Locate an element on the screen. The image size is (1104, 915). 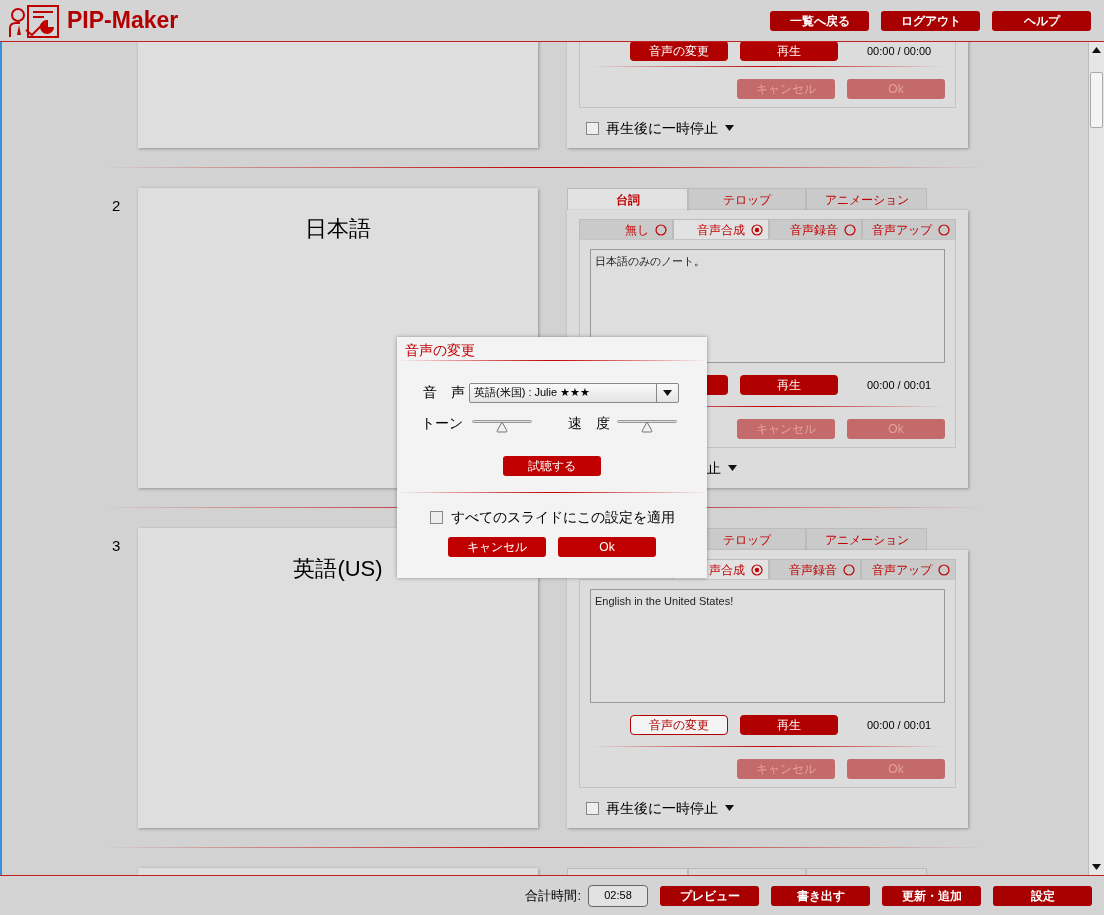
note-field: 日本語のみのノート。 is located at coordinates (767, 306).